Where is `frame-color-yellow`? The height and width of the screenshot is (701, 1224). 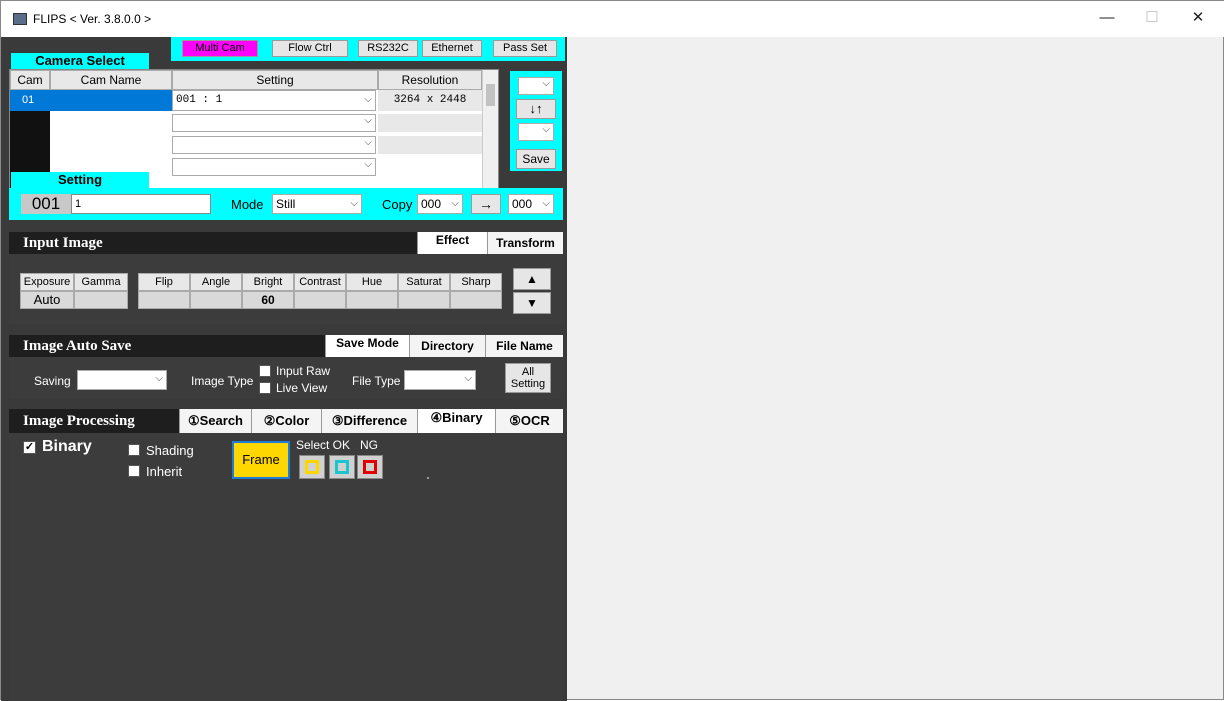
frame-color-yellow is located at coordinates (312, 467).